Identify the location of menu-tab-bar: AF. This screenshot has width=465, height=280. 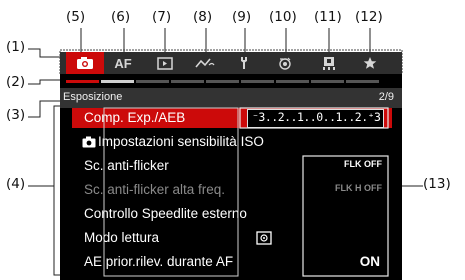
(231, 63).